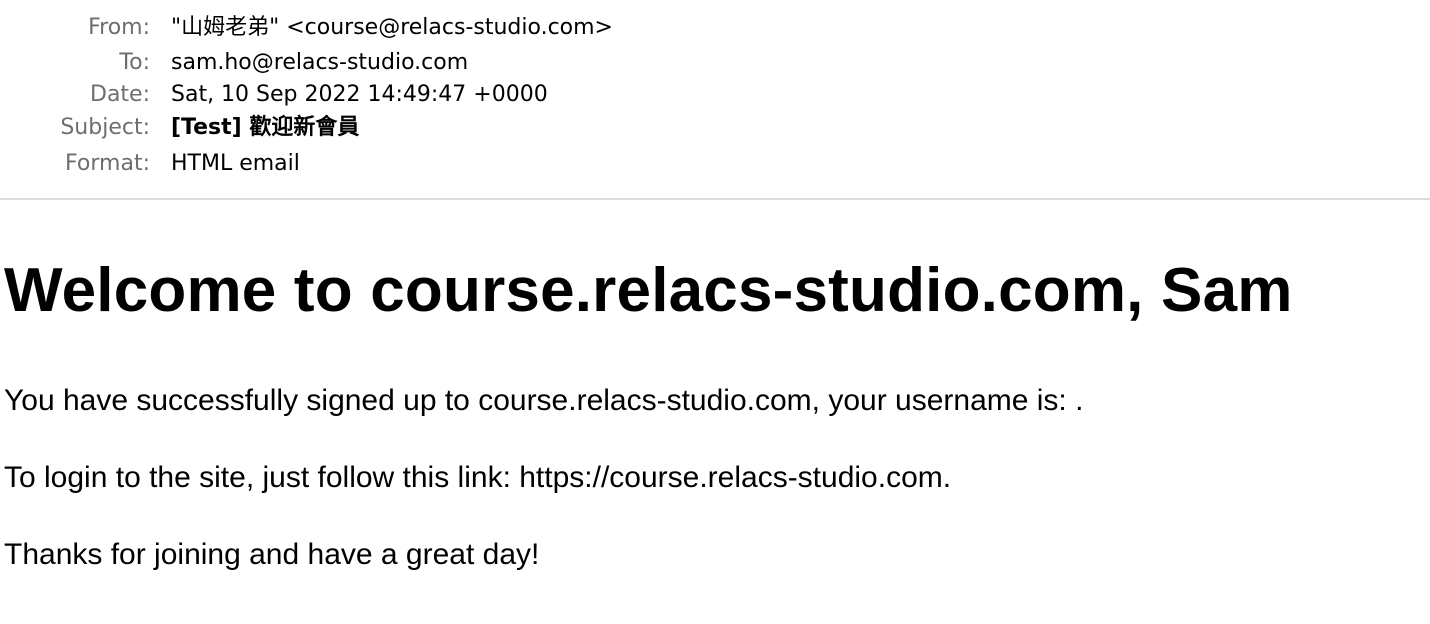  What do you see at coordinates (107, 163) in the screenshot?
I see `format-label: Format:` at bounding box center [107, 163].